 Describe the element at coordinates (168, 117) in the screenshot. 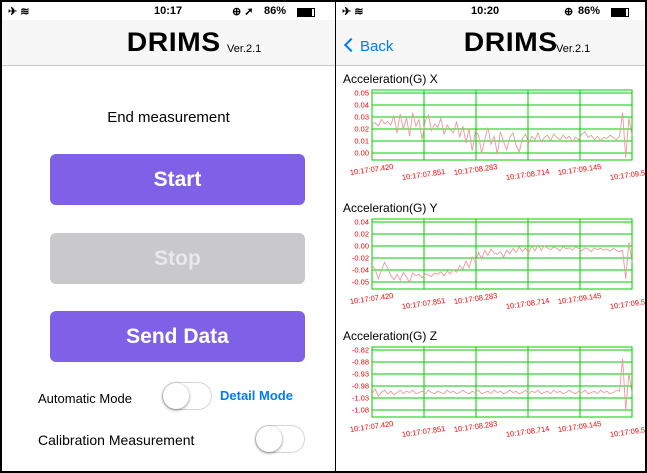

I see `measurement-status: End measurement` at that location.